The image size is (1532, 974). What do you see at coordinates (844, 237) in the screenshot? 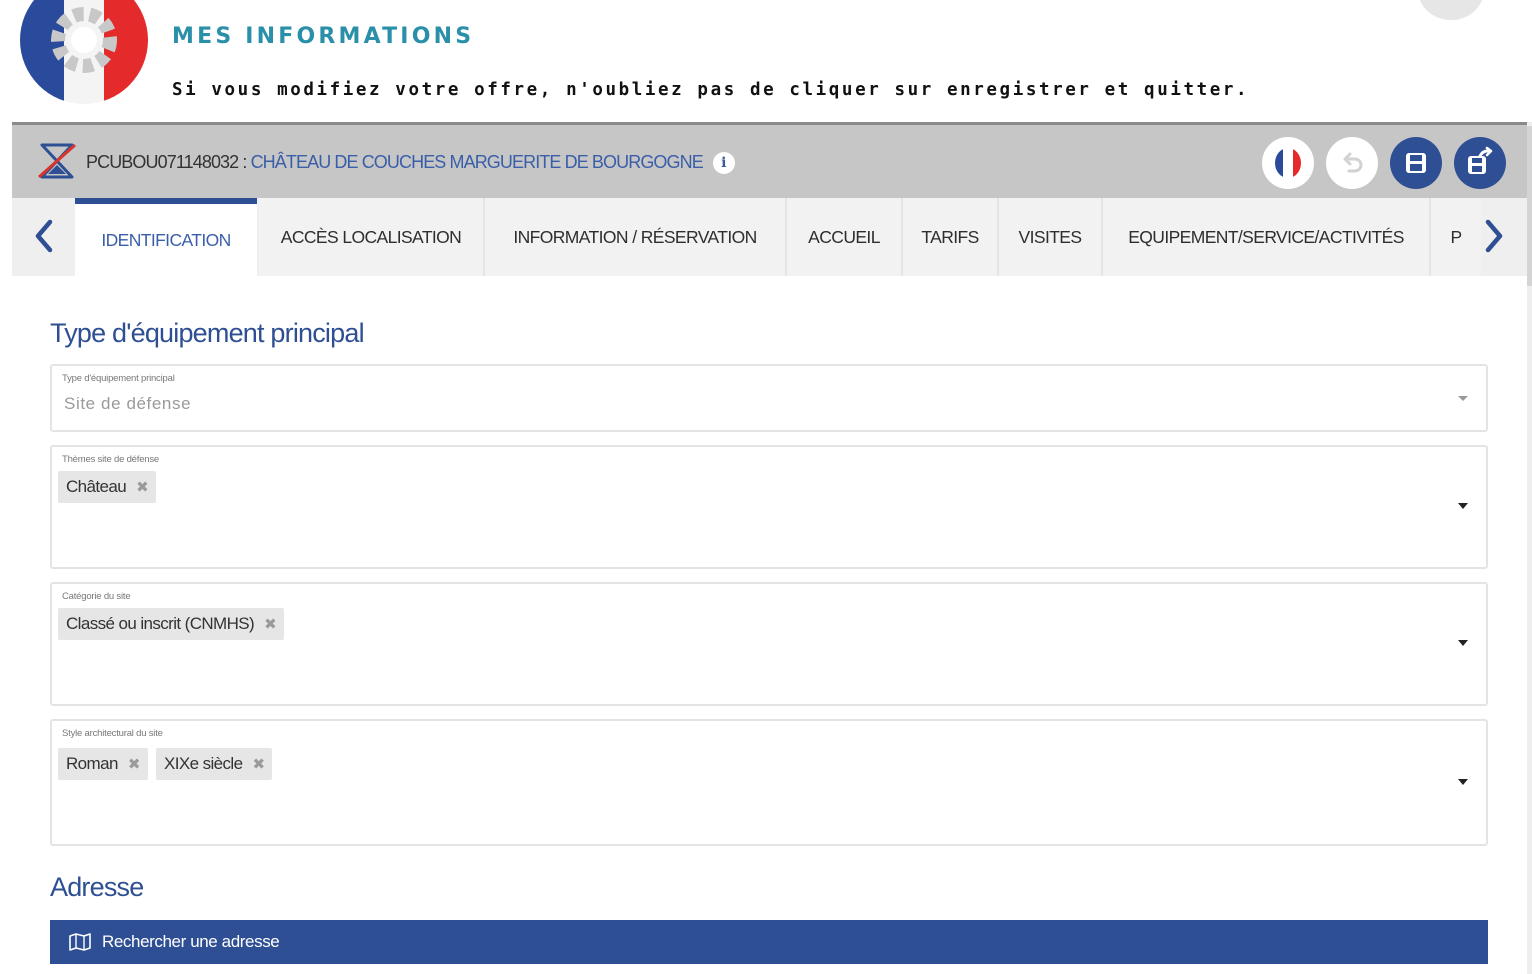
I see `tab-accueil: ACCUEIL` at bounding box center [844, 237].